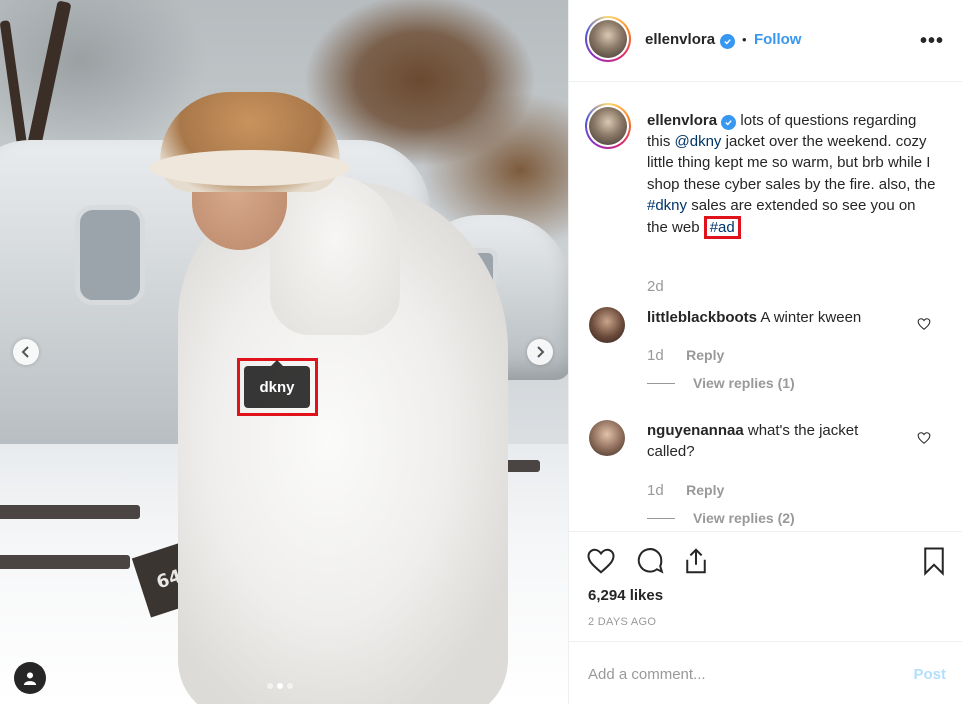  I want to click on ad-hashtag-link: #ad, so click(722, 227).